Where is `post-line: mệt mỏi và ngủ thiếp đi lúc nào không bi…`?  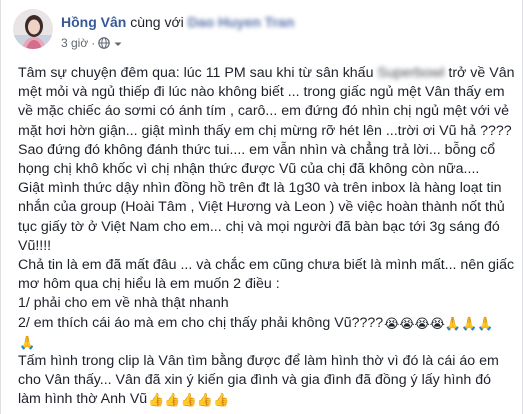 post-line: mệt mỏi và ngủ thiếp đi lúc nào không bi… is located at coordinates (261, 92).